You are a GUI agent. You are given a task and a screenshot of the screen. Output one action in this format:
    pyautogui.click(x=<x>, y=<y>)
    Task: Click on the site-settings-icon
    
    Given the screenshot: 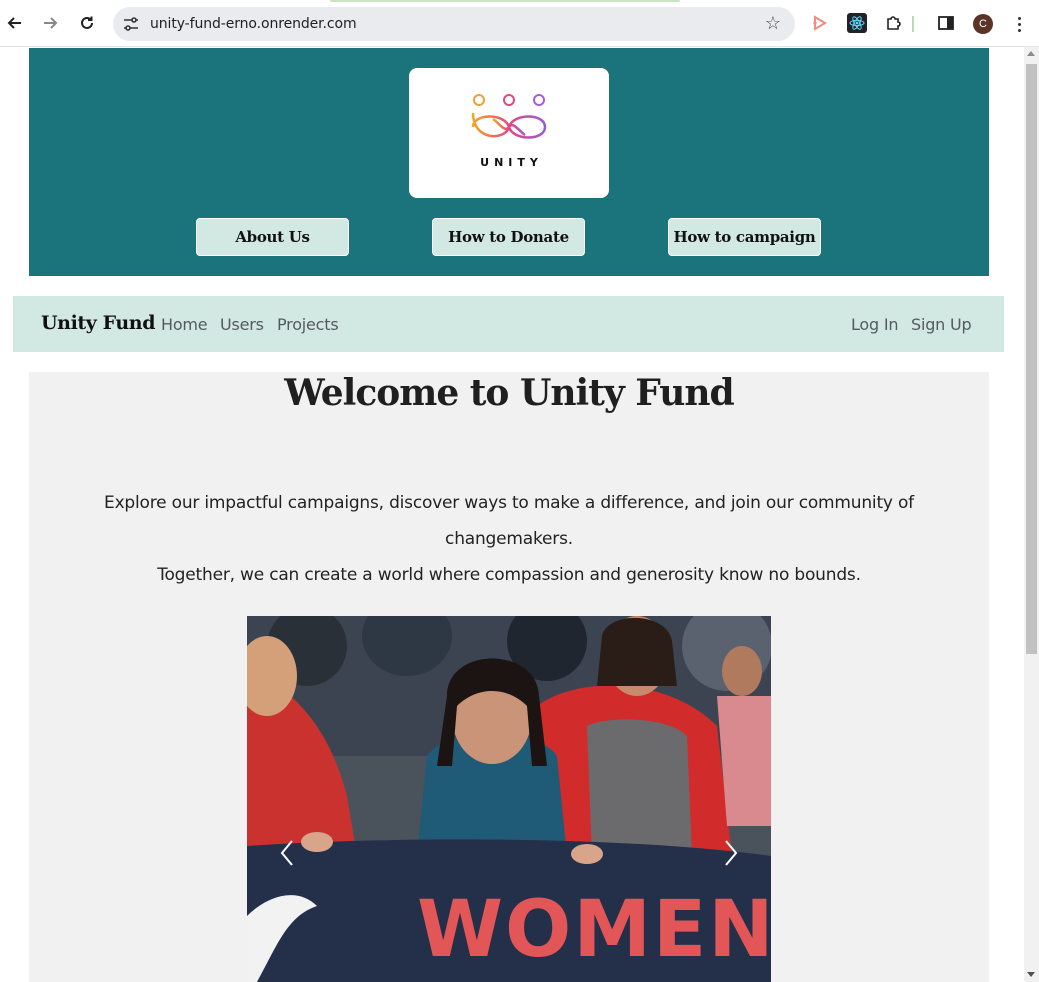 What is the action you would take?
    pyautogui.click(x=131, y=24)
    